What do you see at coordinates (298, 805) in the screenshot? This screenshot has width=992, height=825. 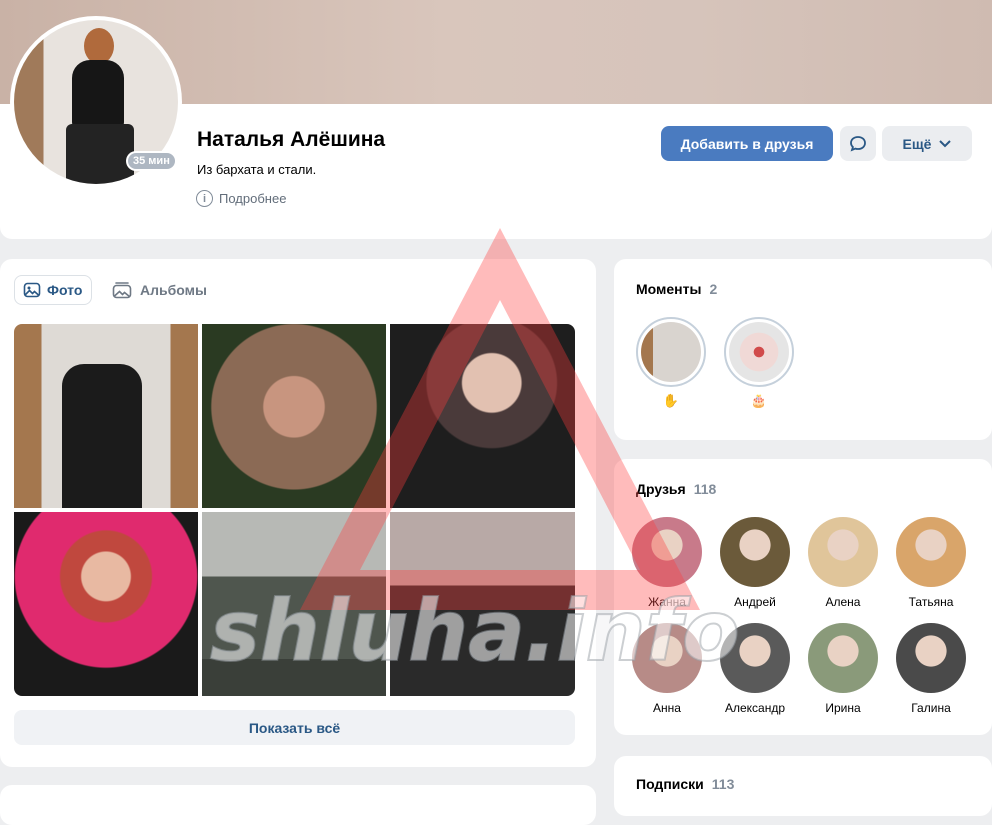 I see `next-section-card` at bounding box center [298, 805].